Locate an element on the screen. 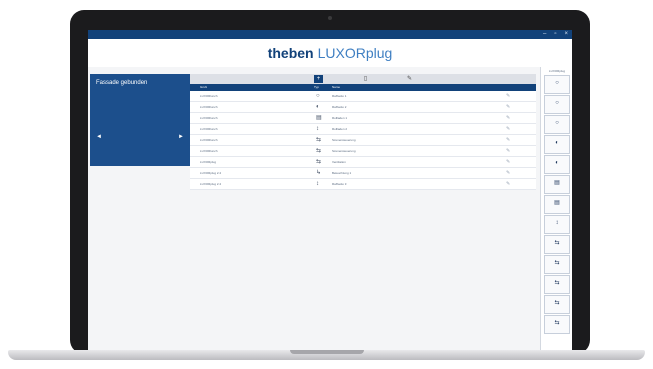  table-row: LUXORlunch ↕ Rollladen 2 ✎ is located at coordinates (363, 129).